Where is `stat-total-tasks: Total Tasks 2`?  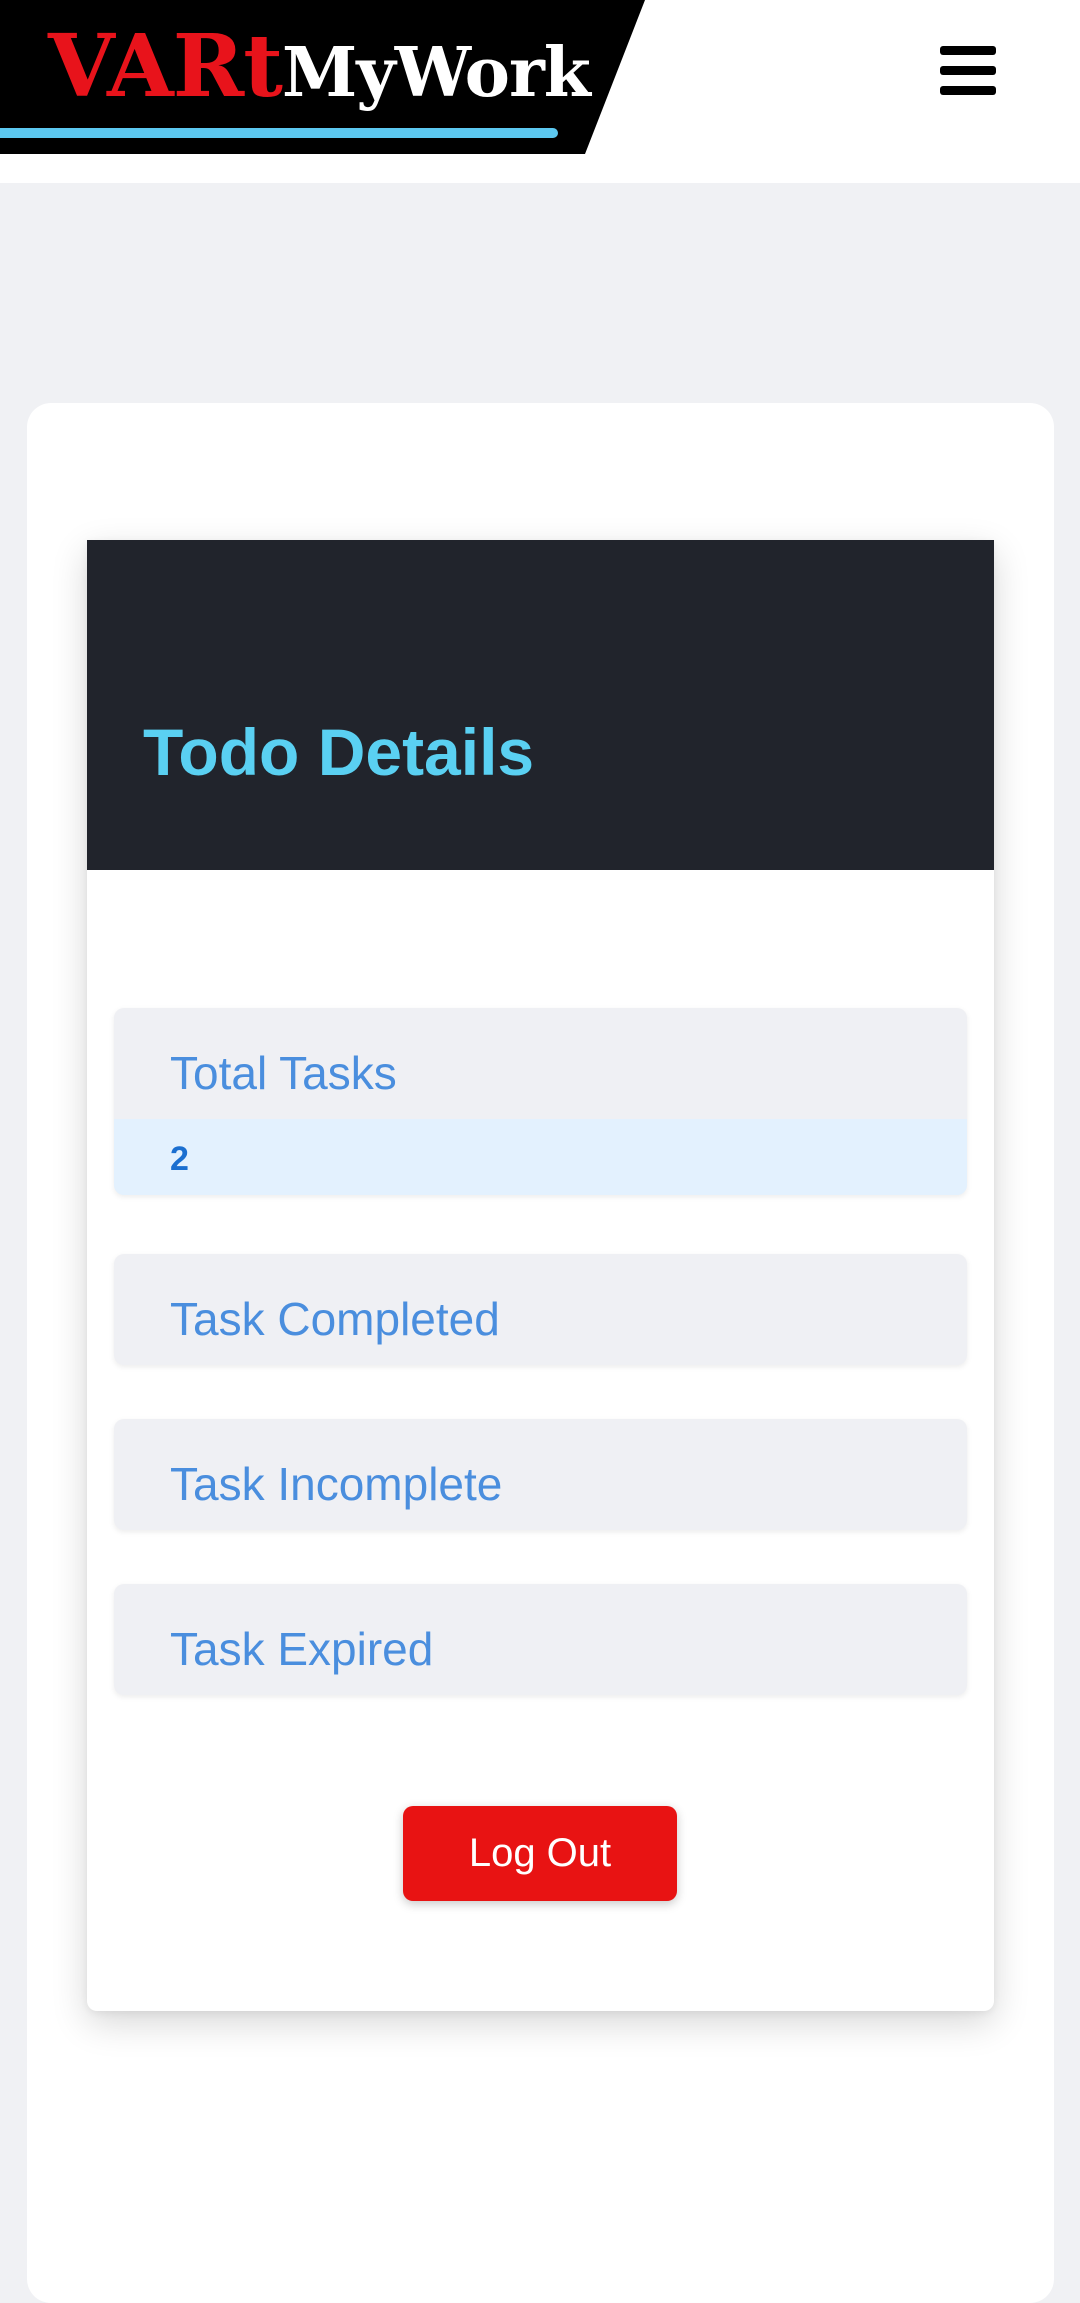
stat-total-tasks: Total Tasks 2 is located at coordinates (540, 1101).